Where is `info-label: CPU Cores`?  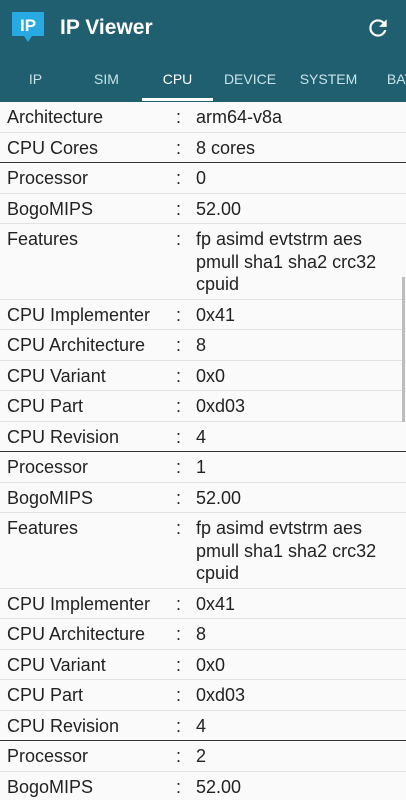
info-label: CPU Cores is located at coordinates (53, 147).